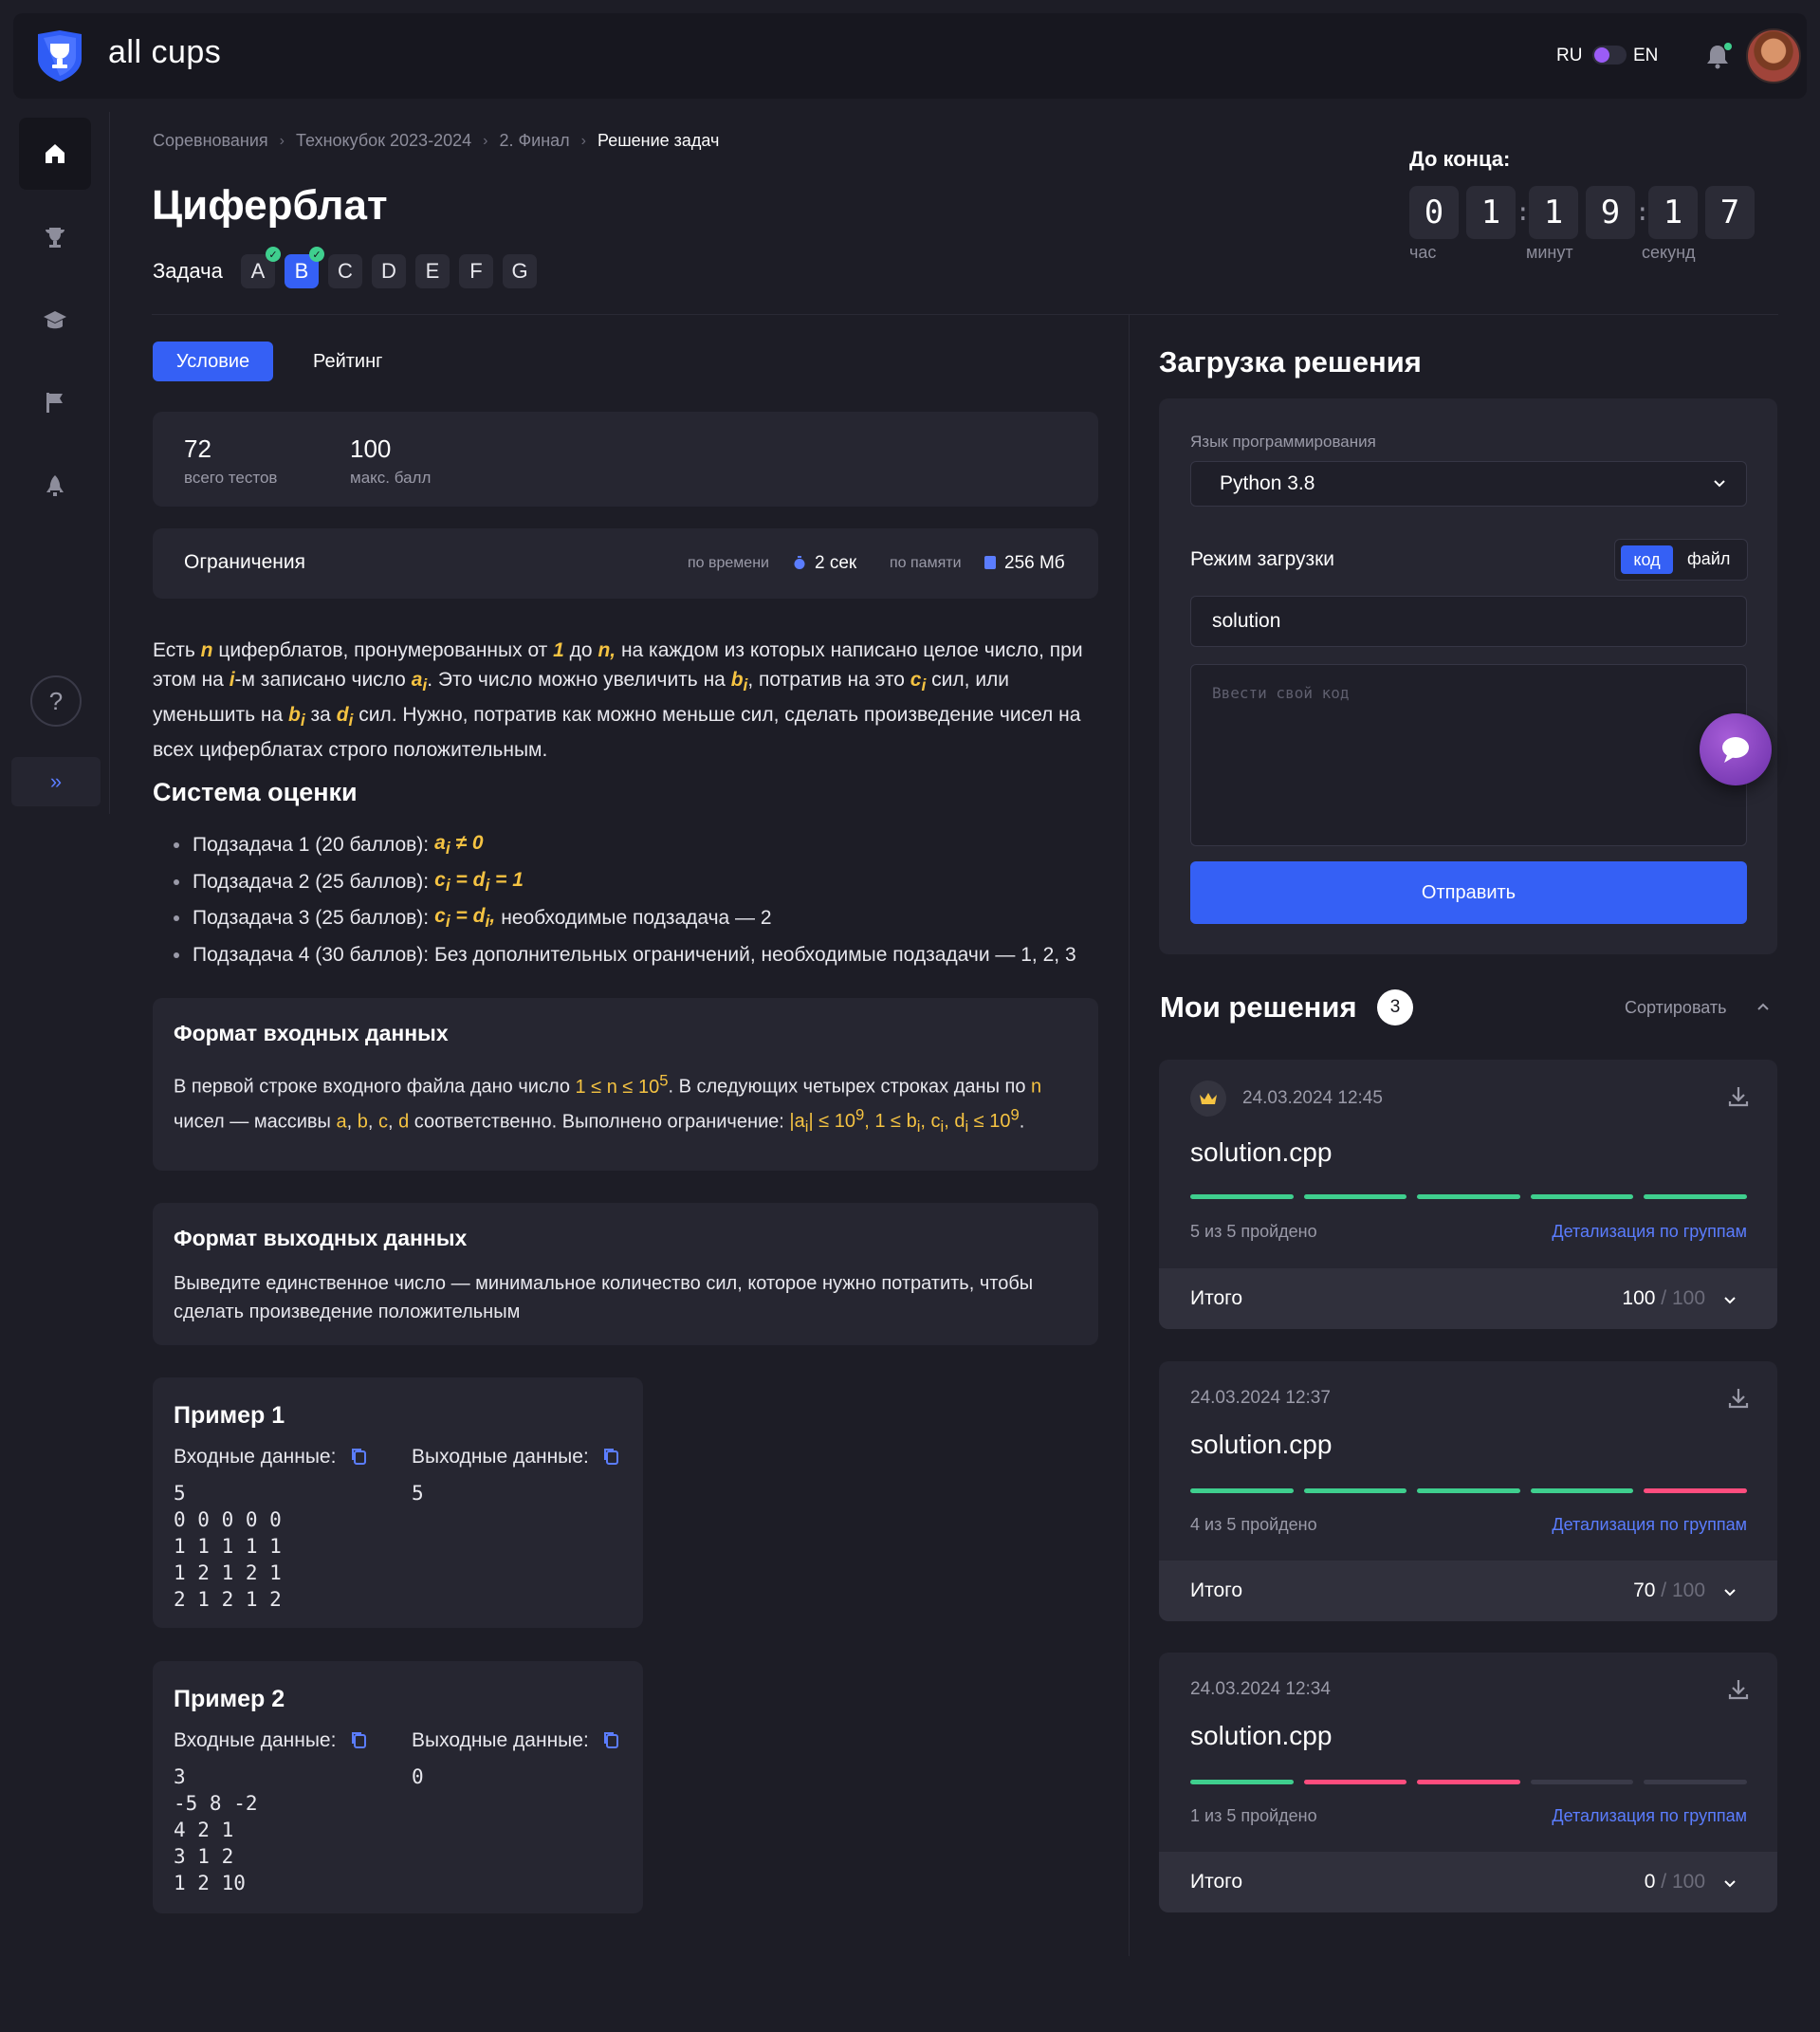  Describe the element at coordinates (1468, 1882) in the screenshot. I see `solution-total-row: Итого 0 / 100` at that location.